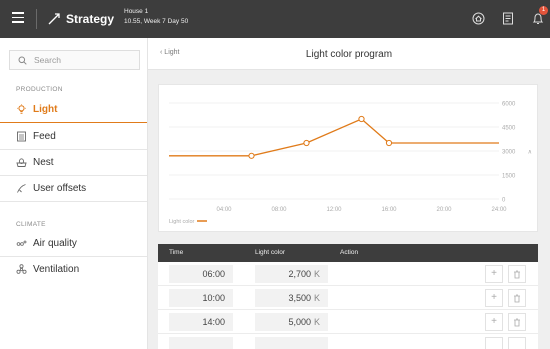 The height and width of the screenshot is (349, 550). Describe the element at coordinates (156, 17) in the screenshot. I see `house-info: House 1 10.55, Week 7 Day 50` at that location.